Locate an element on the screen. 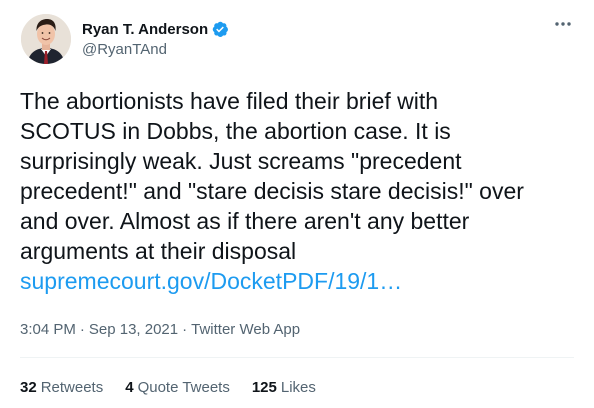  author-name-row: Ryan T. Anderson is located at coordinates (155, 29).